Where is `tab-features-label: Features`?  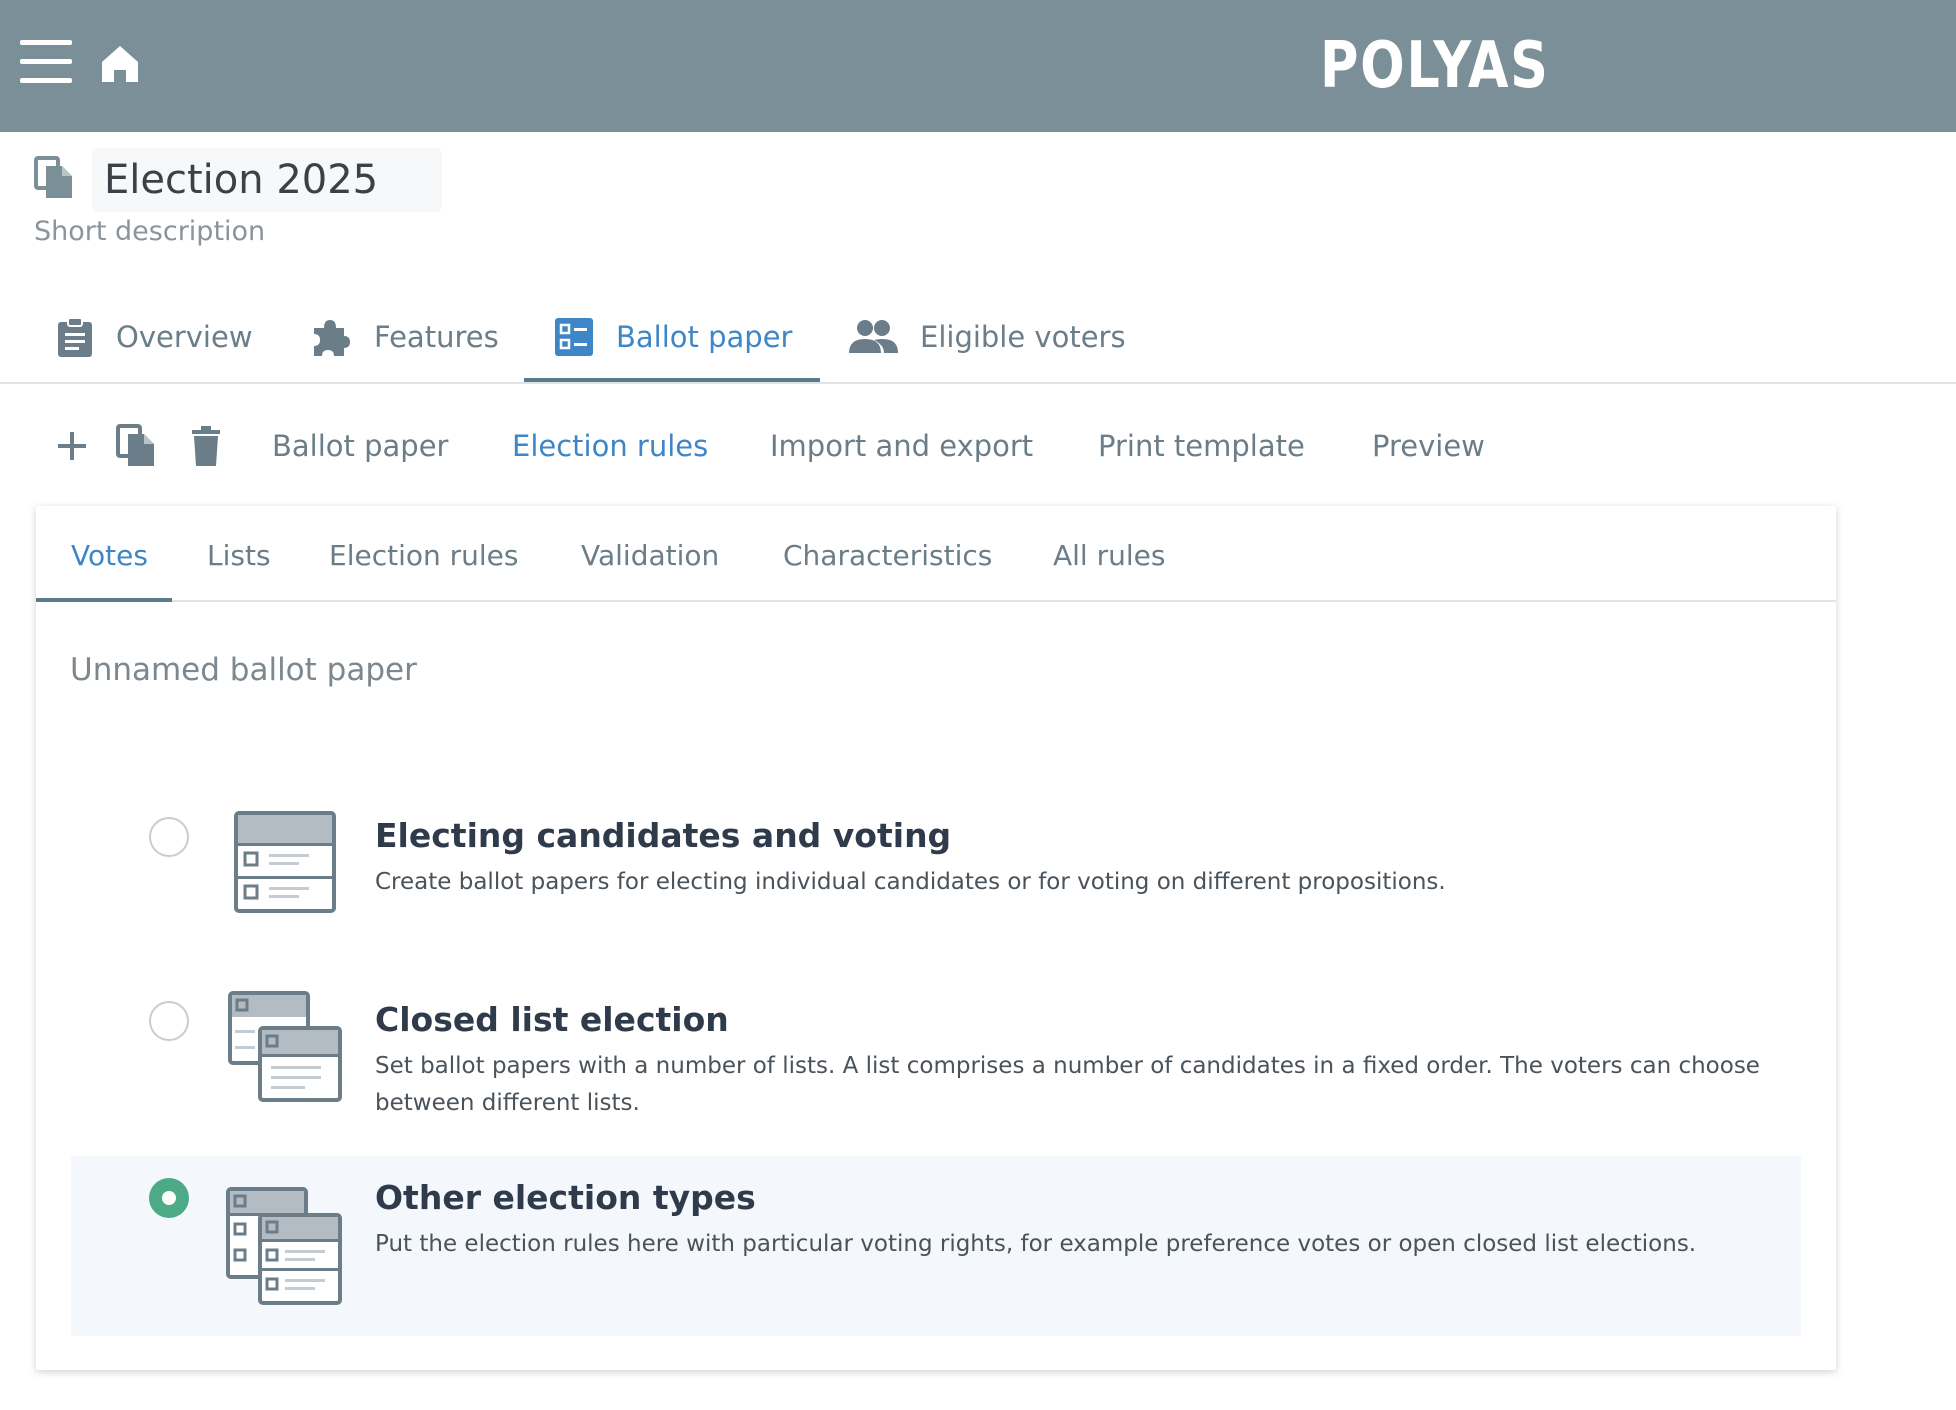
tab-features-label: Features is located at coordinates (436, 337).